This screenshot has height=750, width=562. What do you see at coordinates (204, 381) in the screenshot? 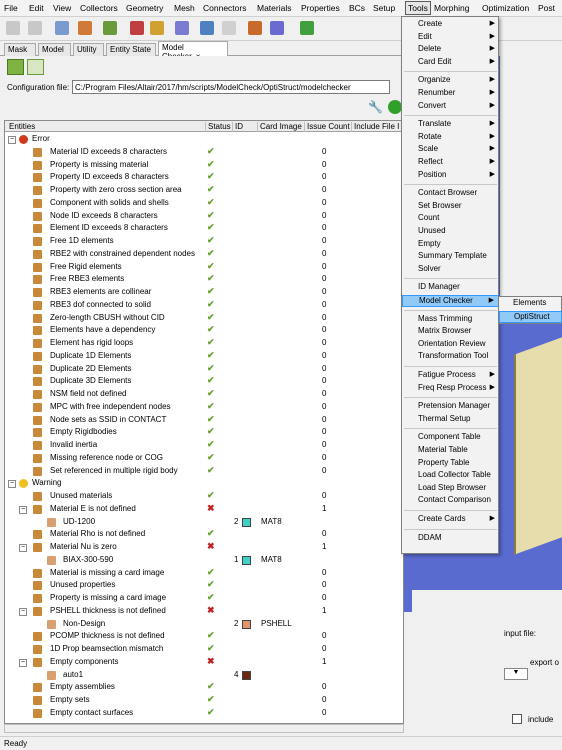
I see `tree-row: Duplicate 3D Elements ✔ 0` at bounding box center [204, 381].